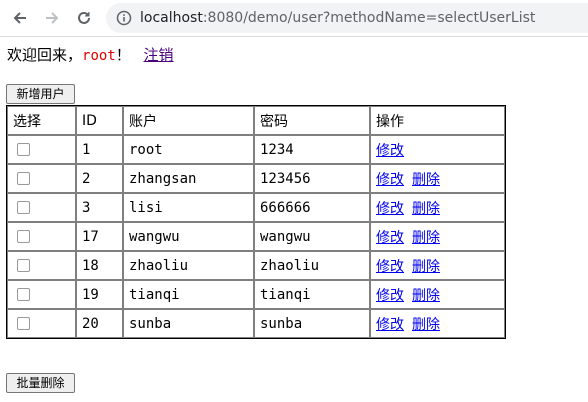  I want to click on password-cell: tianqi, so click(312, 294).